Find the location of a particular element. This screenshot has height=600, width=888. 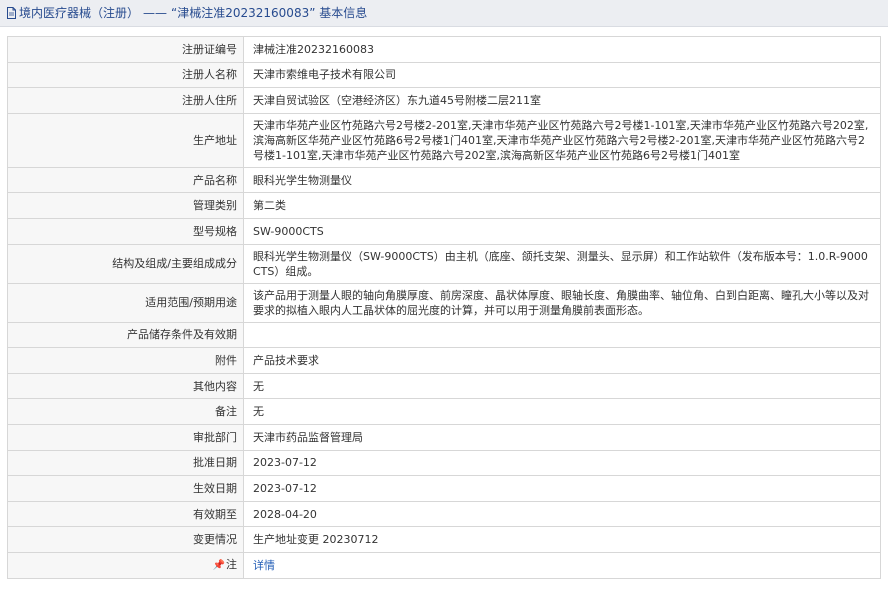

row-label: 结构及组成/主要组成成分 is located at coordinates (125, 263).